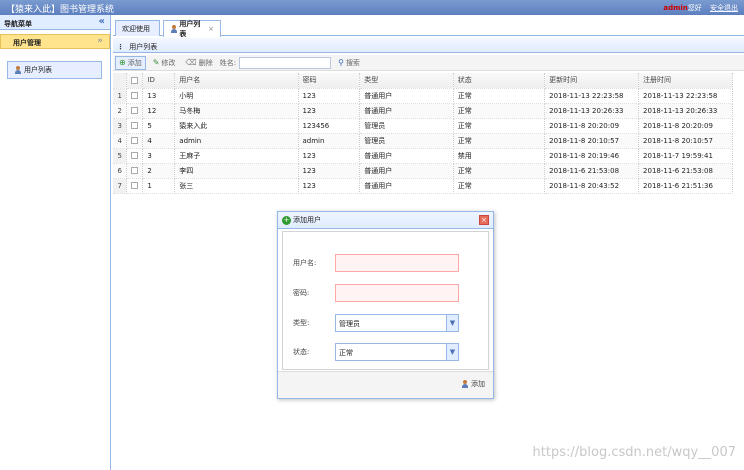 The width and height of the screenshot is (744, 470). Describe the element at coordinates (159, 171) in the screenshot. I see `cell-id: 2` at that location.